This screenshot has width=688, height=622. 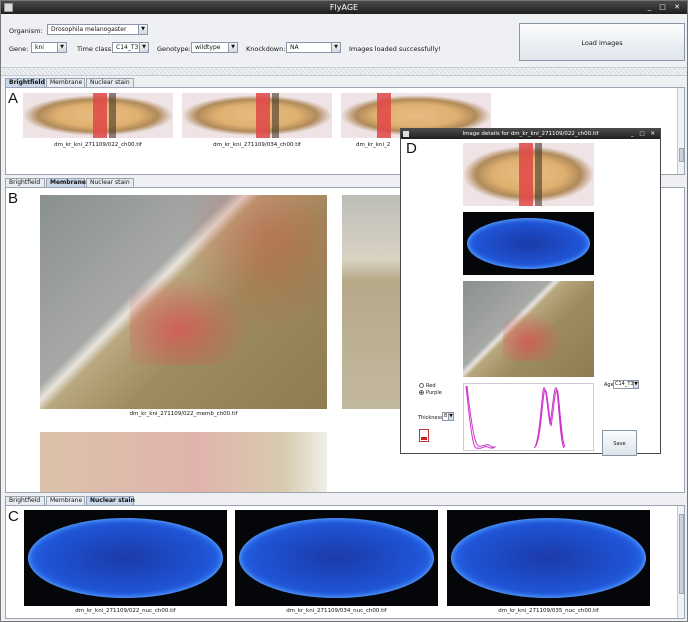 I want to click on pdf-icon, so click(x=424, y=435).